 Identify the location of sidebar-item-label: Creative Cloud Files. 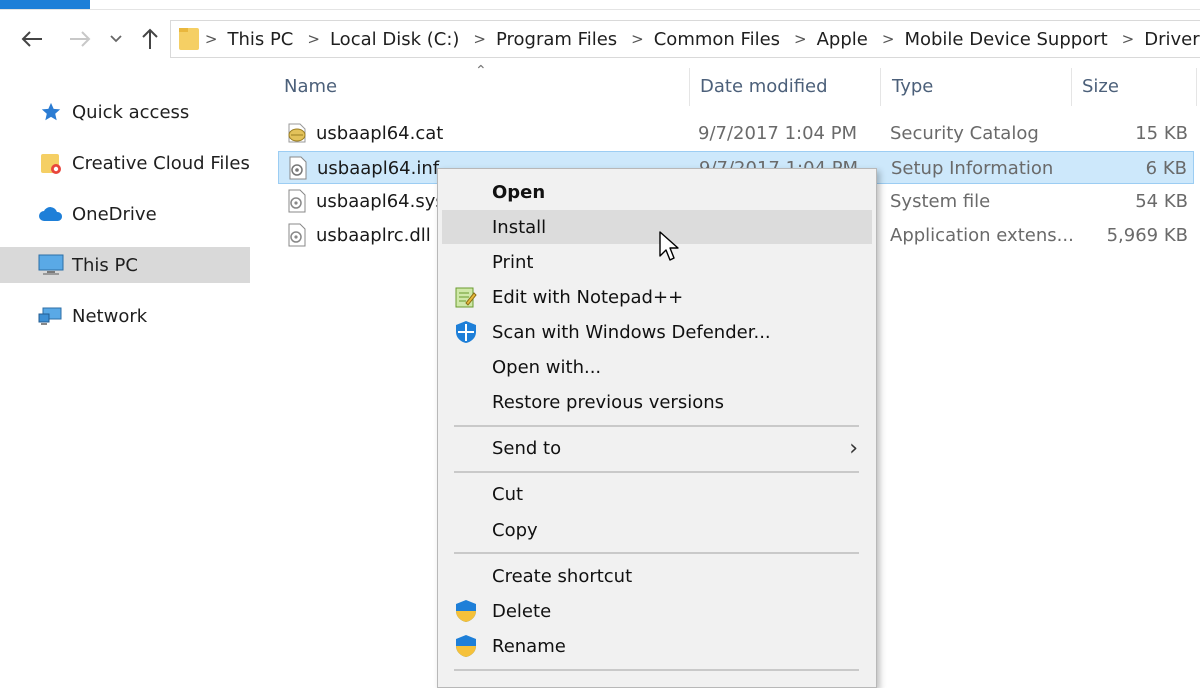
(161, 163).